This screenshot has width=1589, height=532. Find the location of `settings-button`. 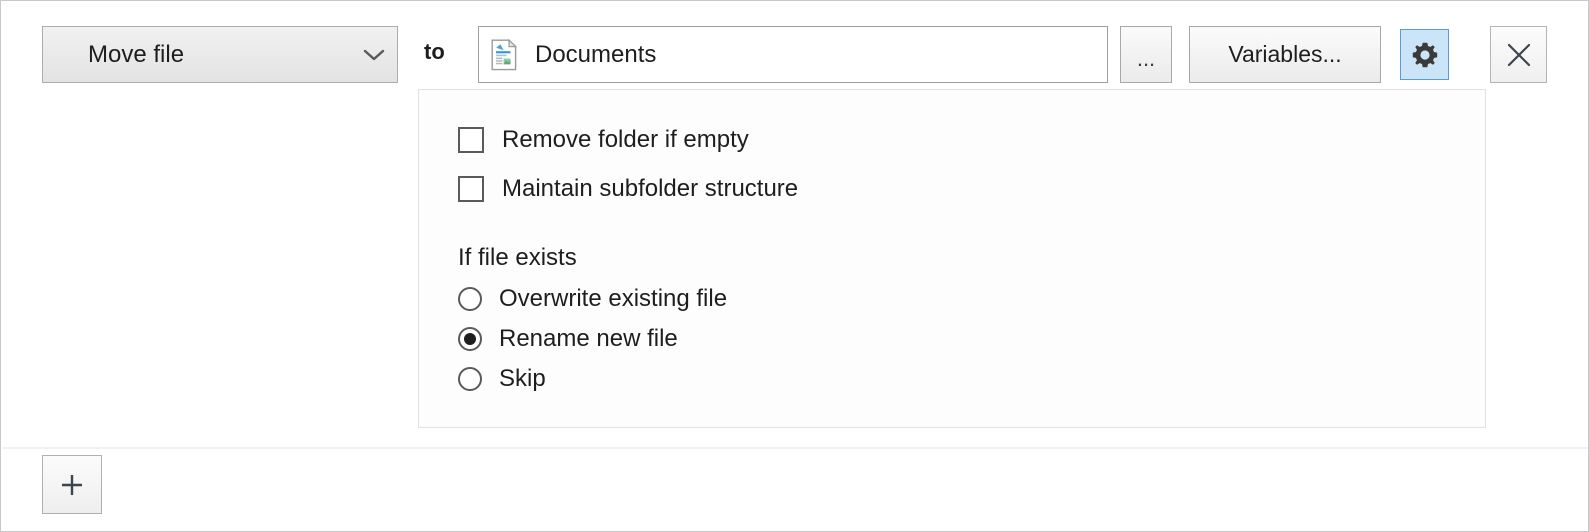

settings-button is located at coordinates (1424, 54).